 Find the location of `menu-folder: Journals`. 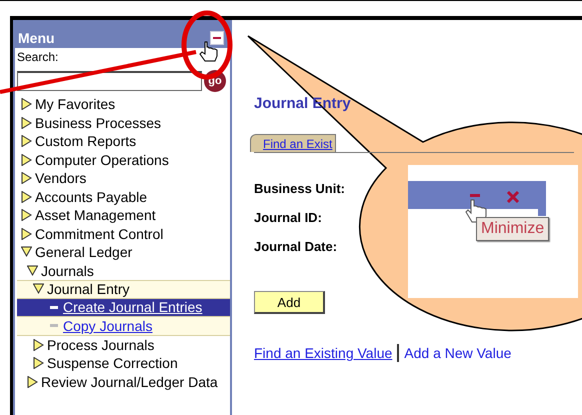

menu-folder: Journals is located at coordinates (67, 270).